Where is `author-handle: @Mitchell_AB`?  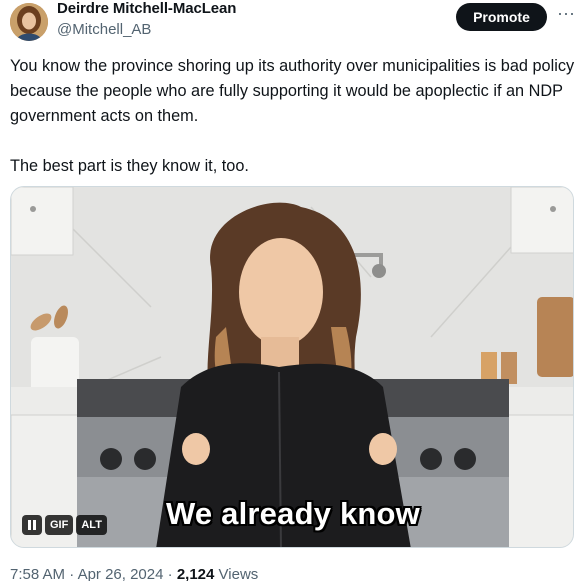 author-handle: @Mitchell_AB is located at coordinates (104, 29).